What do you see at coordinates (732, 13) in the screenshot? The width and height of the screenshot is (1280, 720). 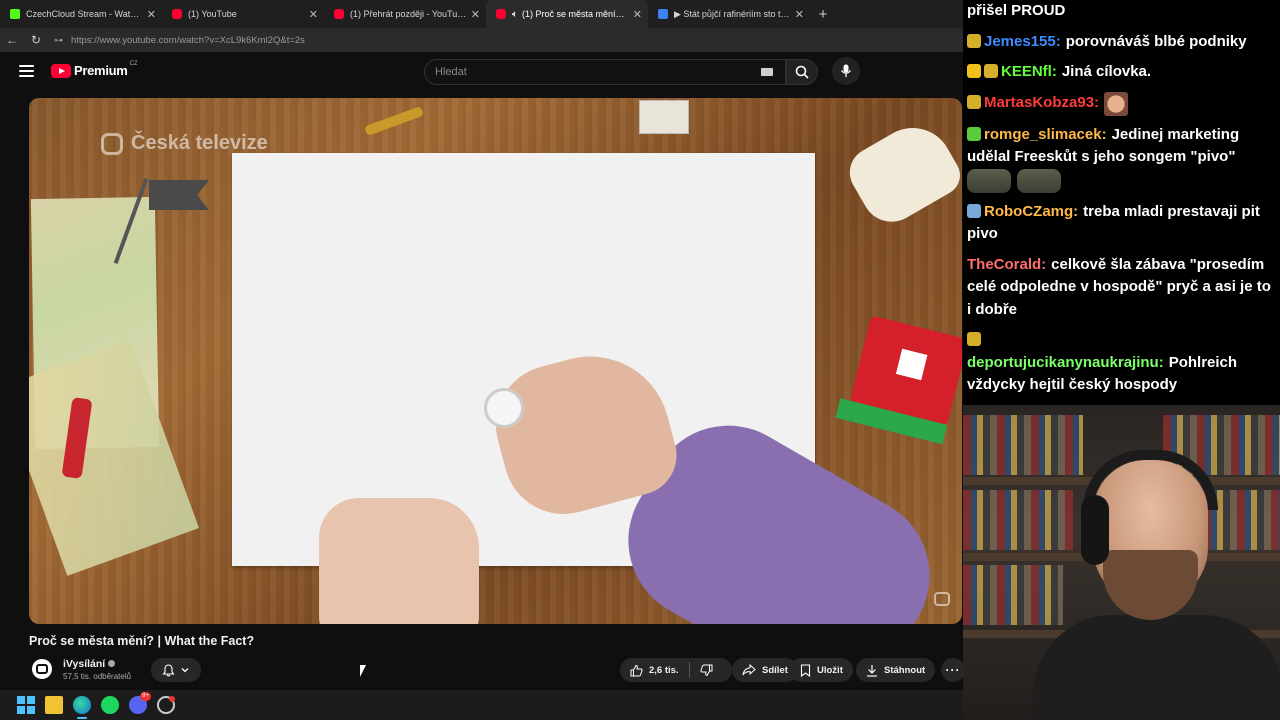 I see `tab-title: ▶ Stát půjčí rafinériím sto tisíc tun` at bounding box center [732, 13].